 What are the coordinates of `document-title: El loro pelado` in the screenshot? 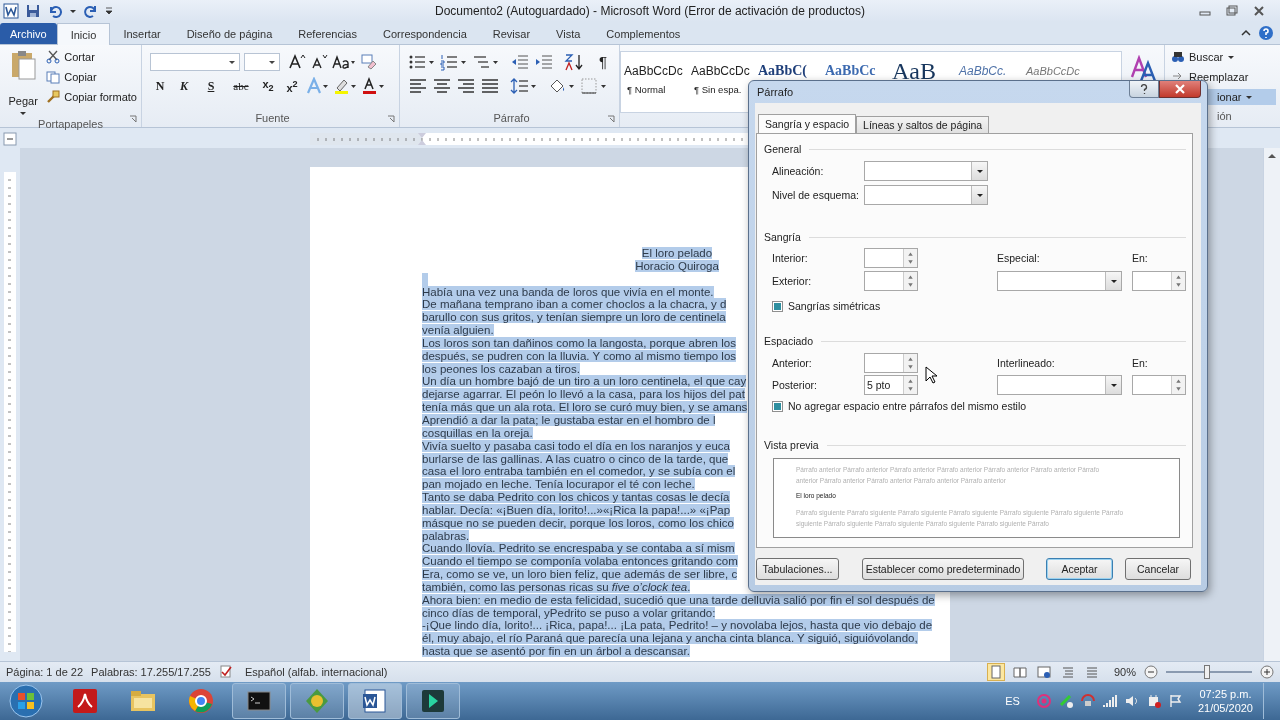 It's located at (677, 253).